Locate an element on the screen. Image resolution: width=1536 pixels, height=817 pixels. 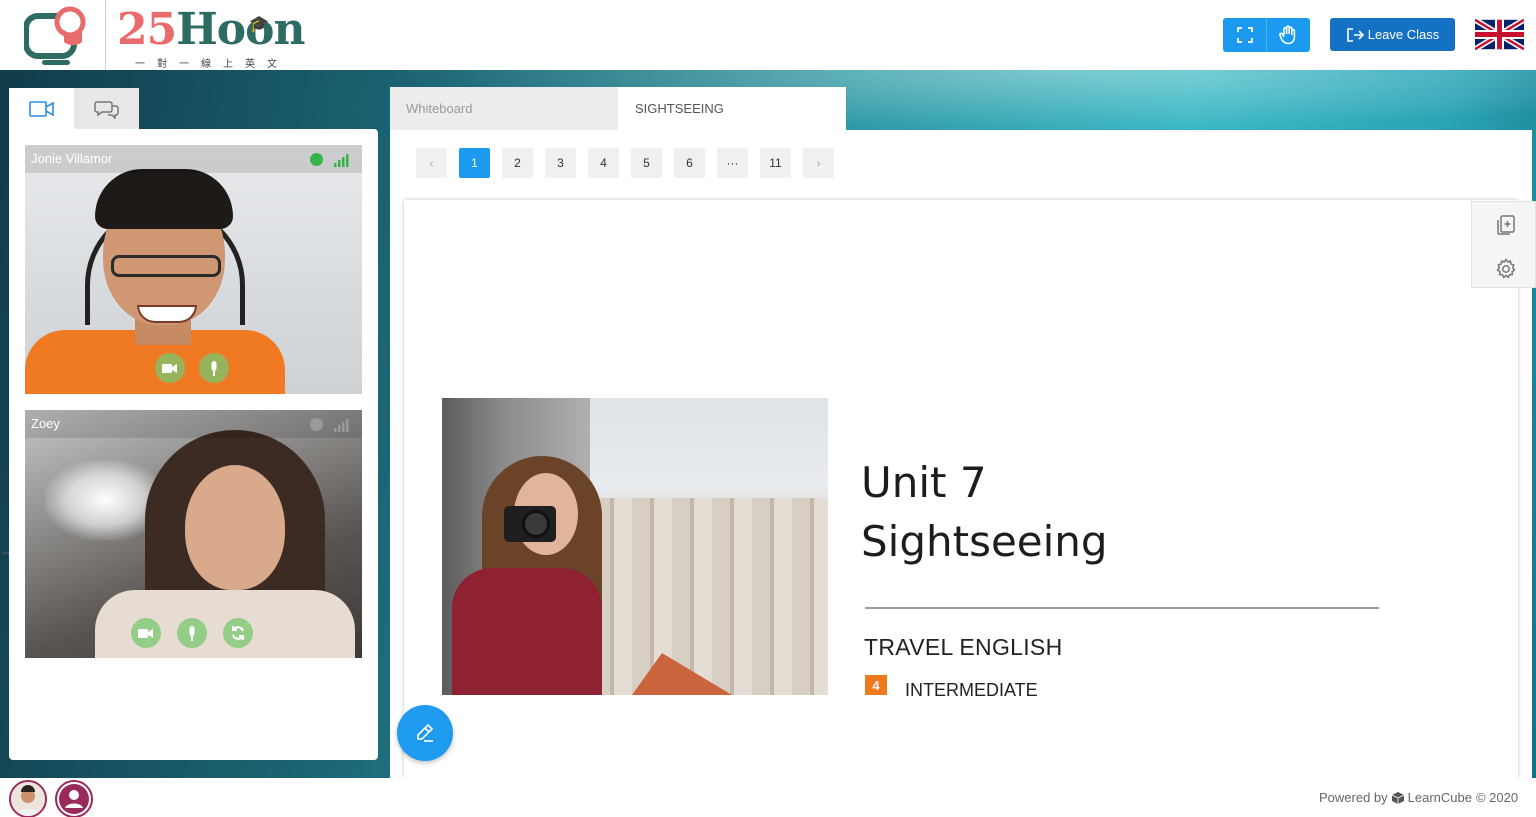
pencil-icon is located at coordinates (425, 732).